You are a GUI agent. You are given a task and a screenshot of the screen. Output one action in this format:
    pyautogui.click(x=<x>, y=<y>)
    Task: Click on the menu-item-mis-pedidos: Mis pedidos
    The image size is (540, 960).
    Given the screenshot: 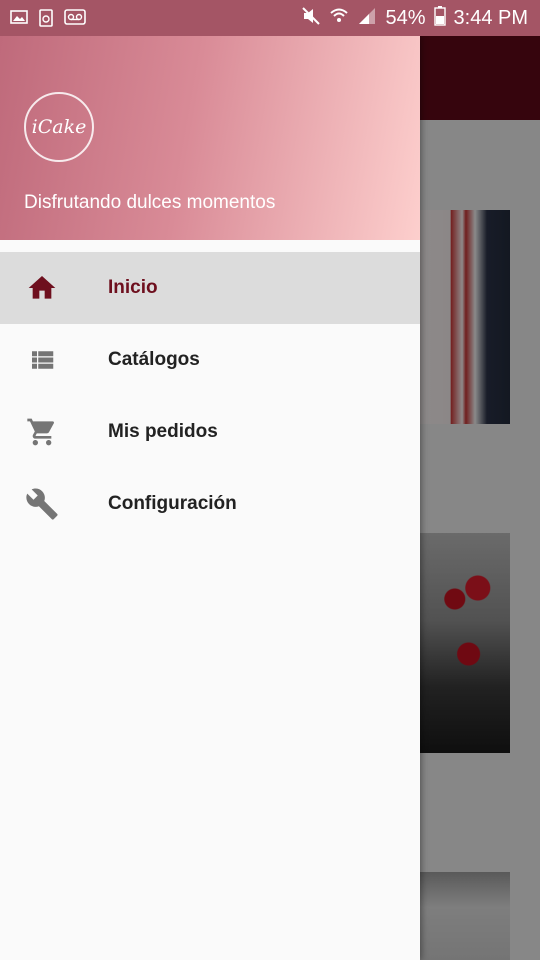 What is the action you would take?
    pyautogui.click(x=210, y=432)
    